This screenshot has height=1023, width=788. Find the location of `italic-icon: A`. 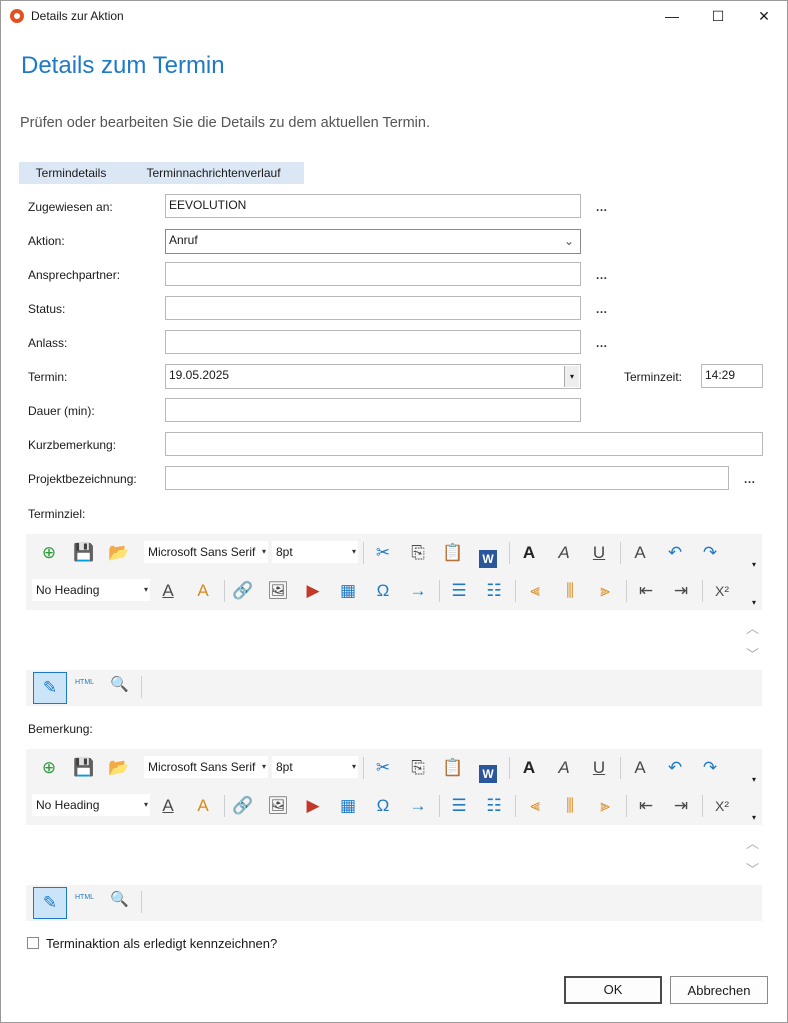

italic-icon: A is located at coordinates (564, 553).